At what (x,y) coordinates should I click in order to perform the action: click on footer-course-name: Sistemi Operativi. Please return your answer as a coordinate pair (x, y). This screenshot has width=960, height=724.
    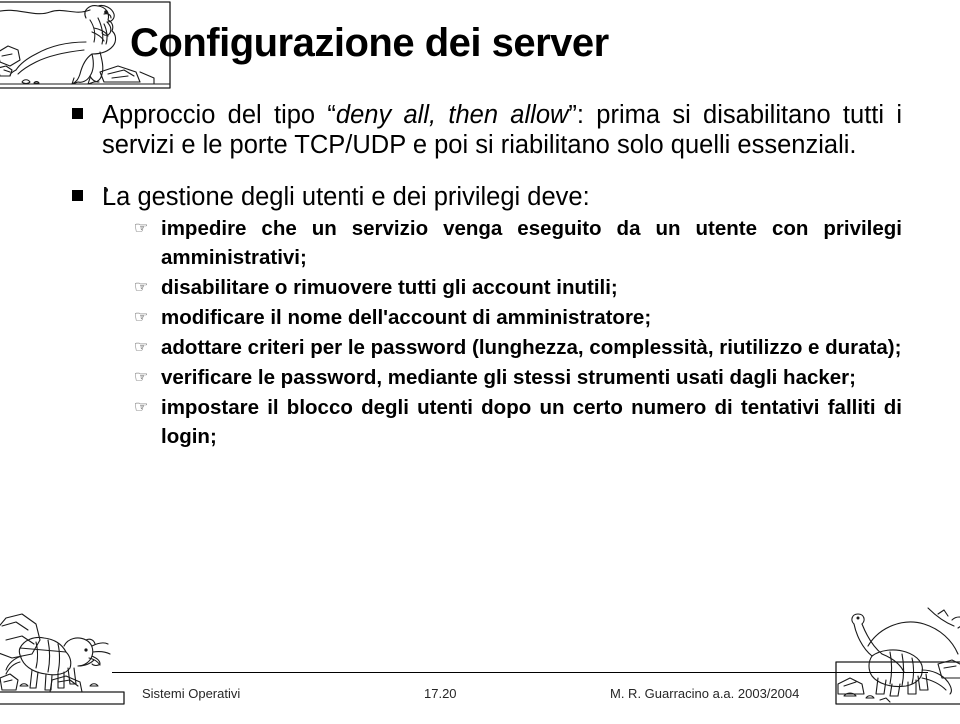
    Looking at the image, I should click on (191, 693).